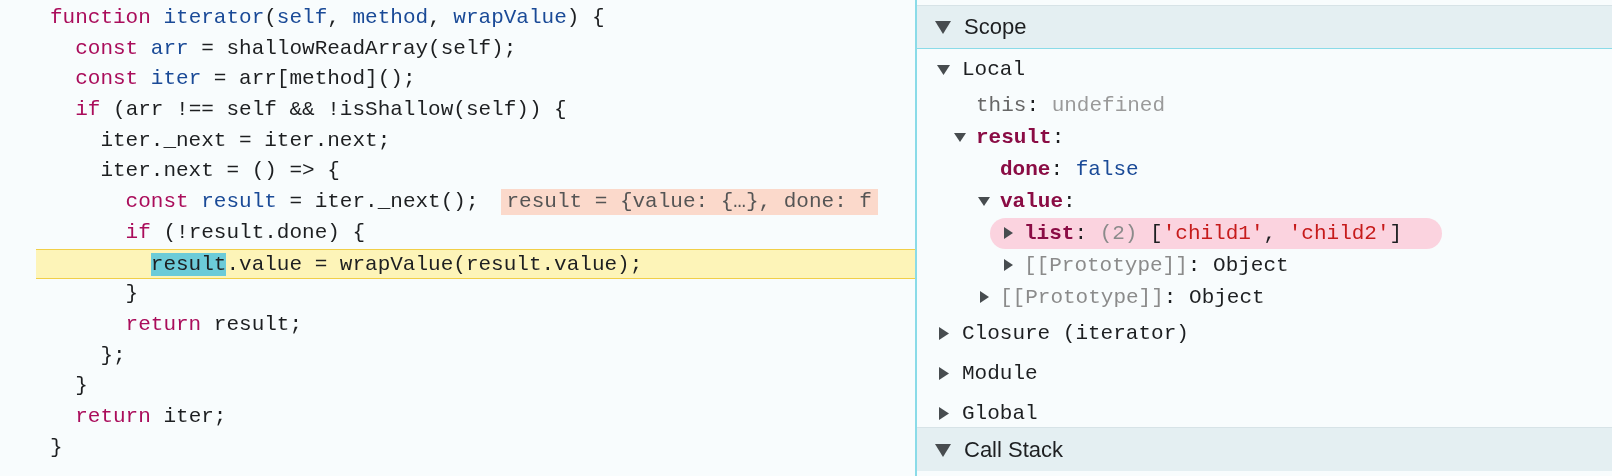 This screenshot has width=1612, height=476. What do you see at coordinates (214, 324) in the screenshot?
I see `code-line: return result;` at bounding box center [214, 324].